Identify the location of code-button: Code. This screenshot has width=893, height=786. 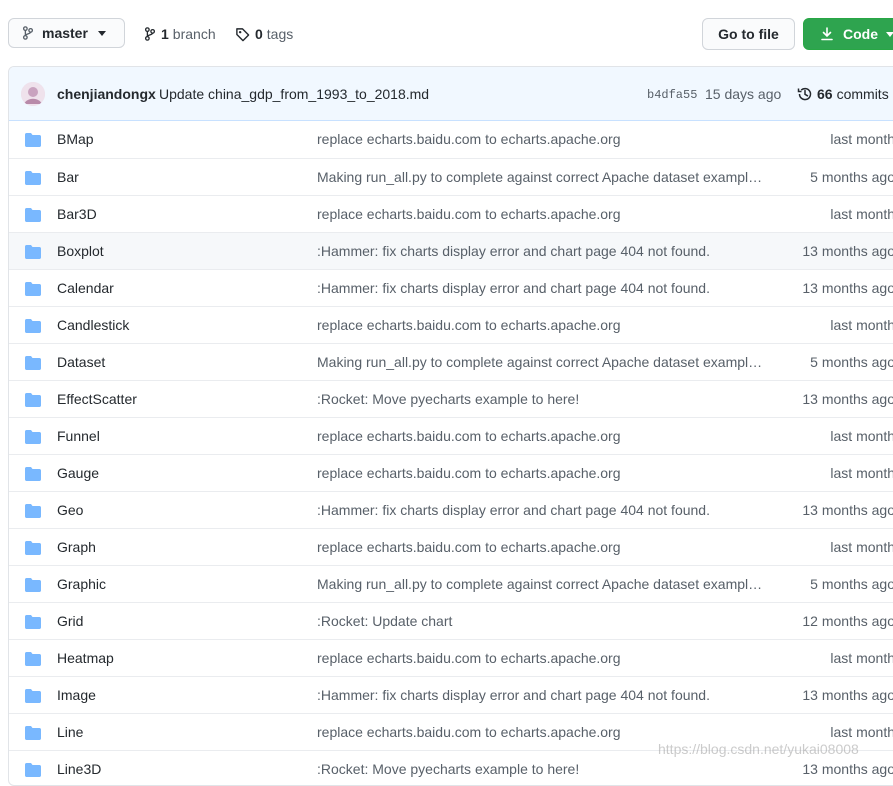
(848, 34).